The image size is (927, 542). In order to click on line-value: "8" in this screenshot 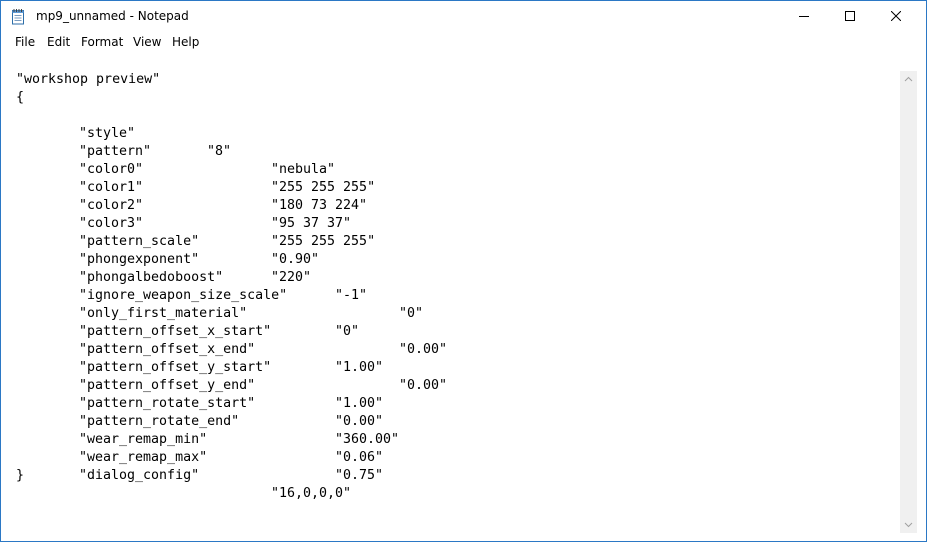, I will do `click(219, 151)`.